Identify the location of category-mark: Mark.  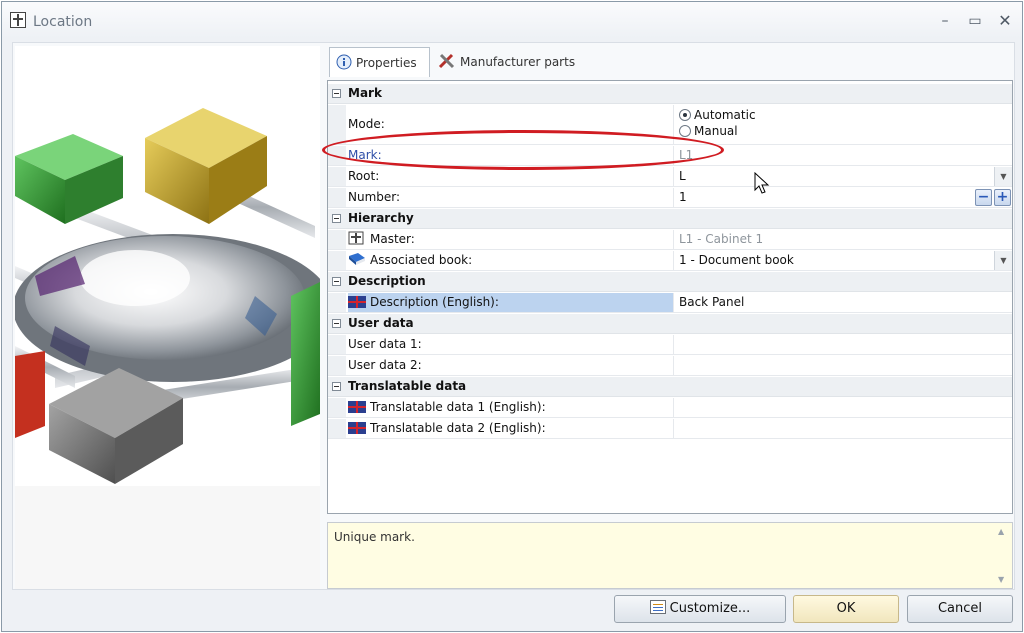
(670, 94).